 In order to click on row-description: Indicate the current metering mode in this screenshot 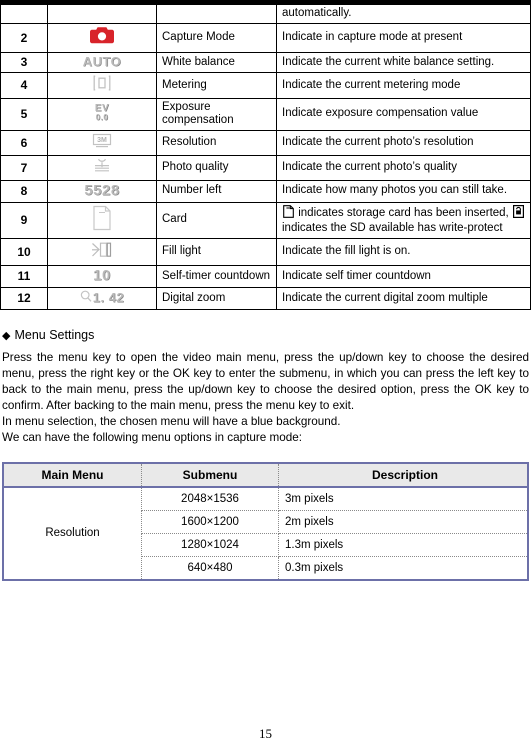, I will do `click(403, 85)`.